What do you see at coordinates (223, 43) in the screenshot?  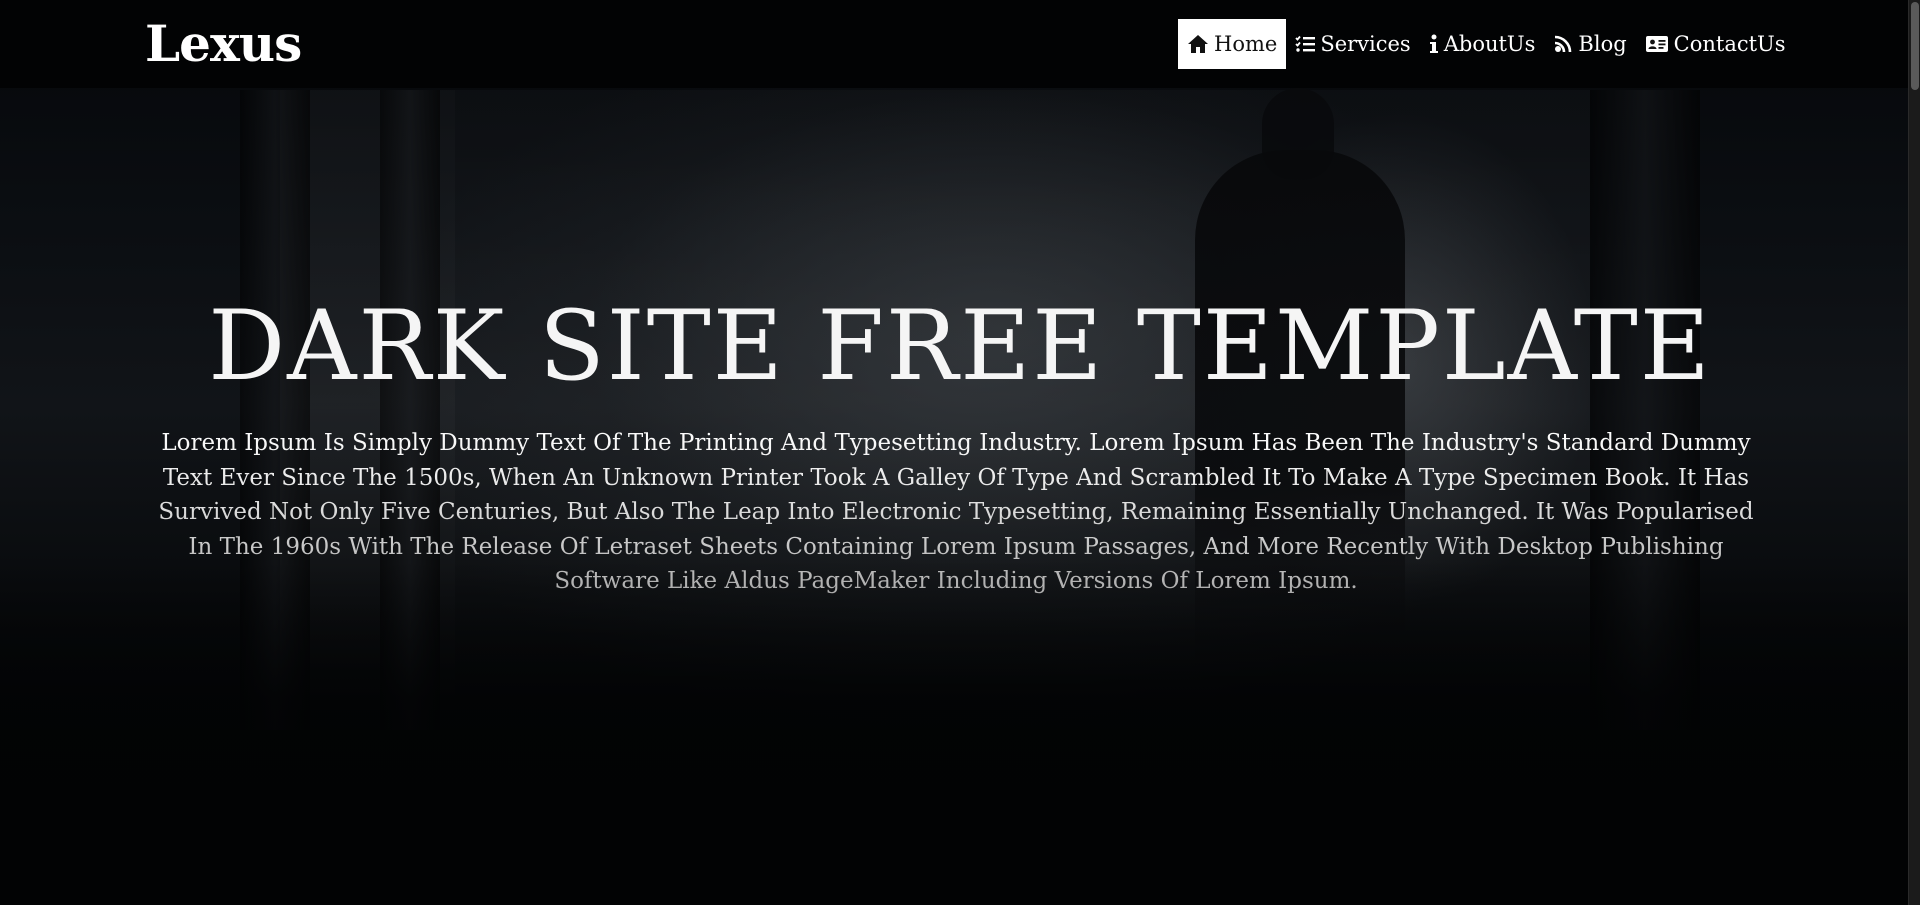 I see `brand-logo: Lexus` at bounding box center [223, 43].